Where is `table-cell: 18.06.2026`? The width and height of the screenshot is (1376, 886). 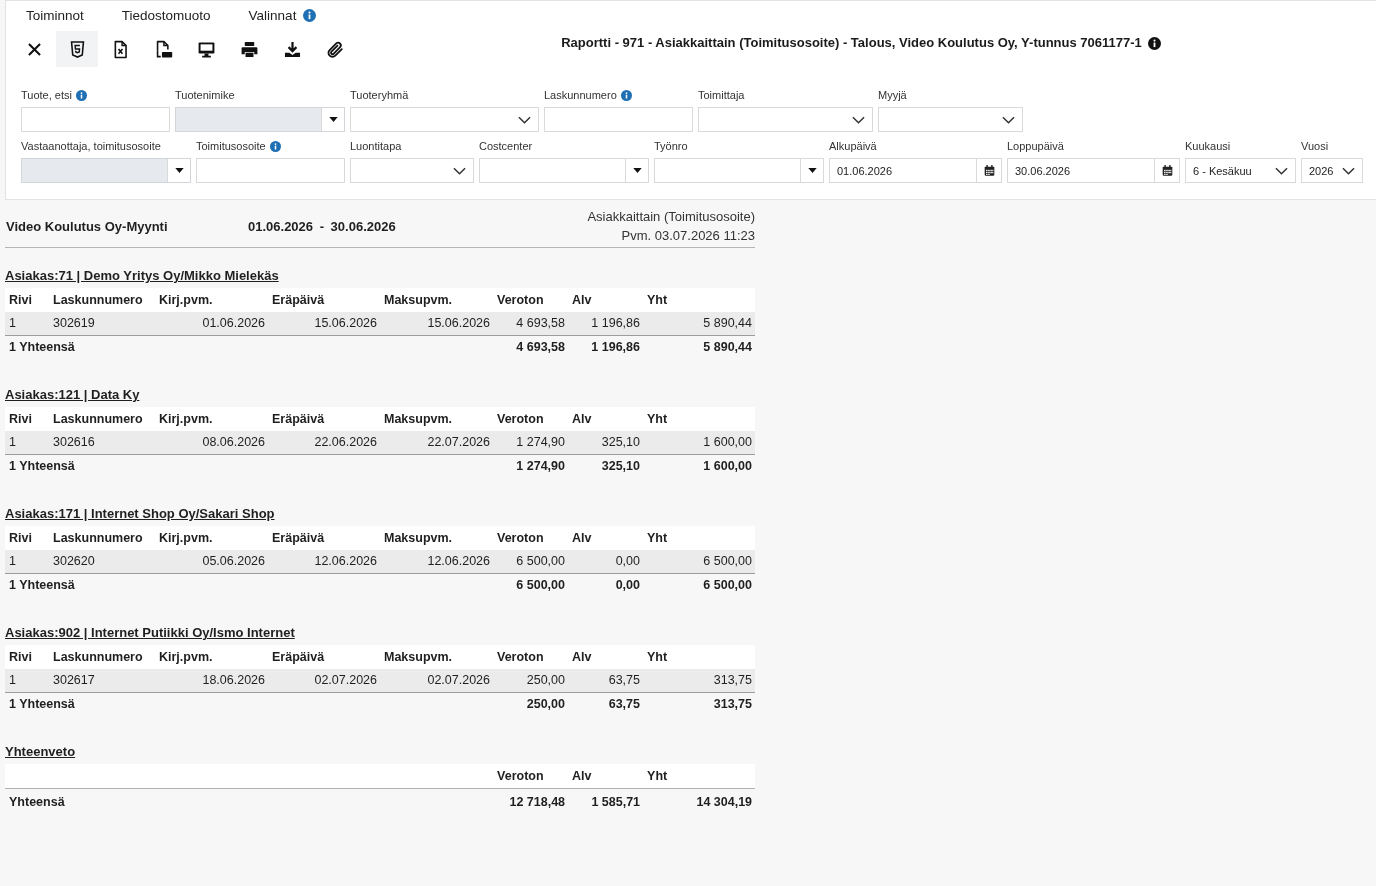 table-cell: 18.06.2026 is located at coordinates (211, 680).